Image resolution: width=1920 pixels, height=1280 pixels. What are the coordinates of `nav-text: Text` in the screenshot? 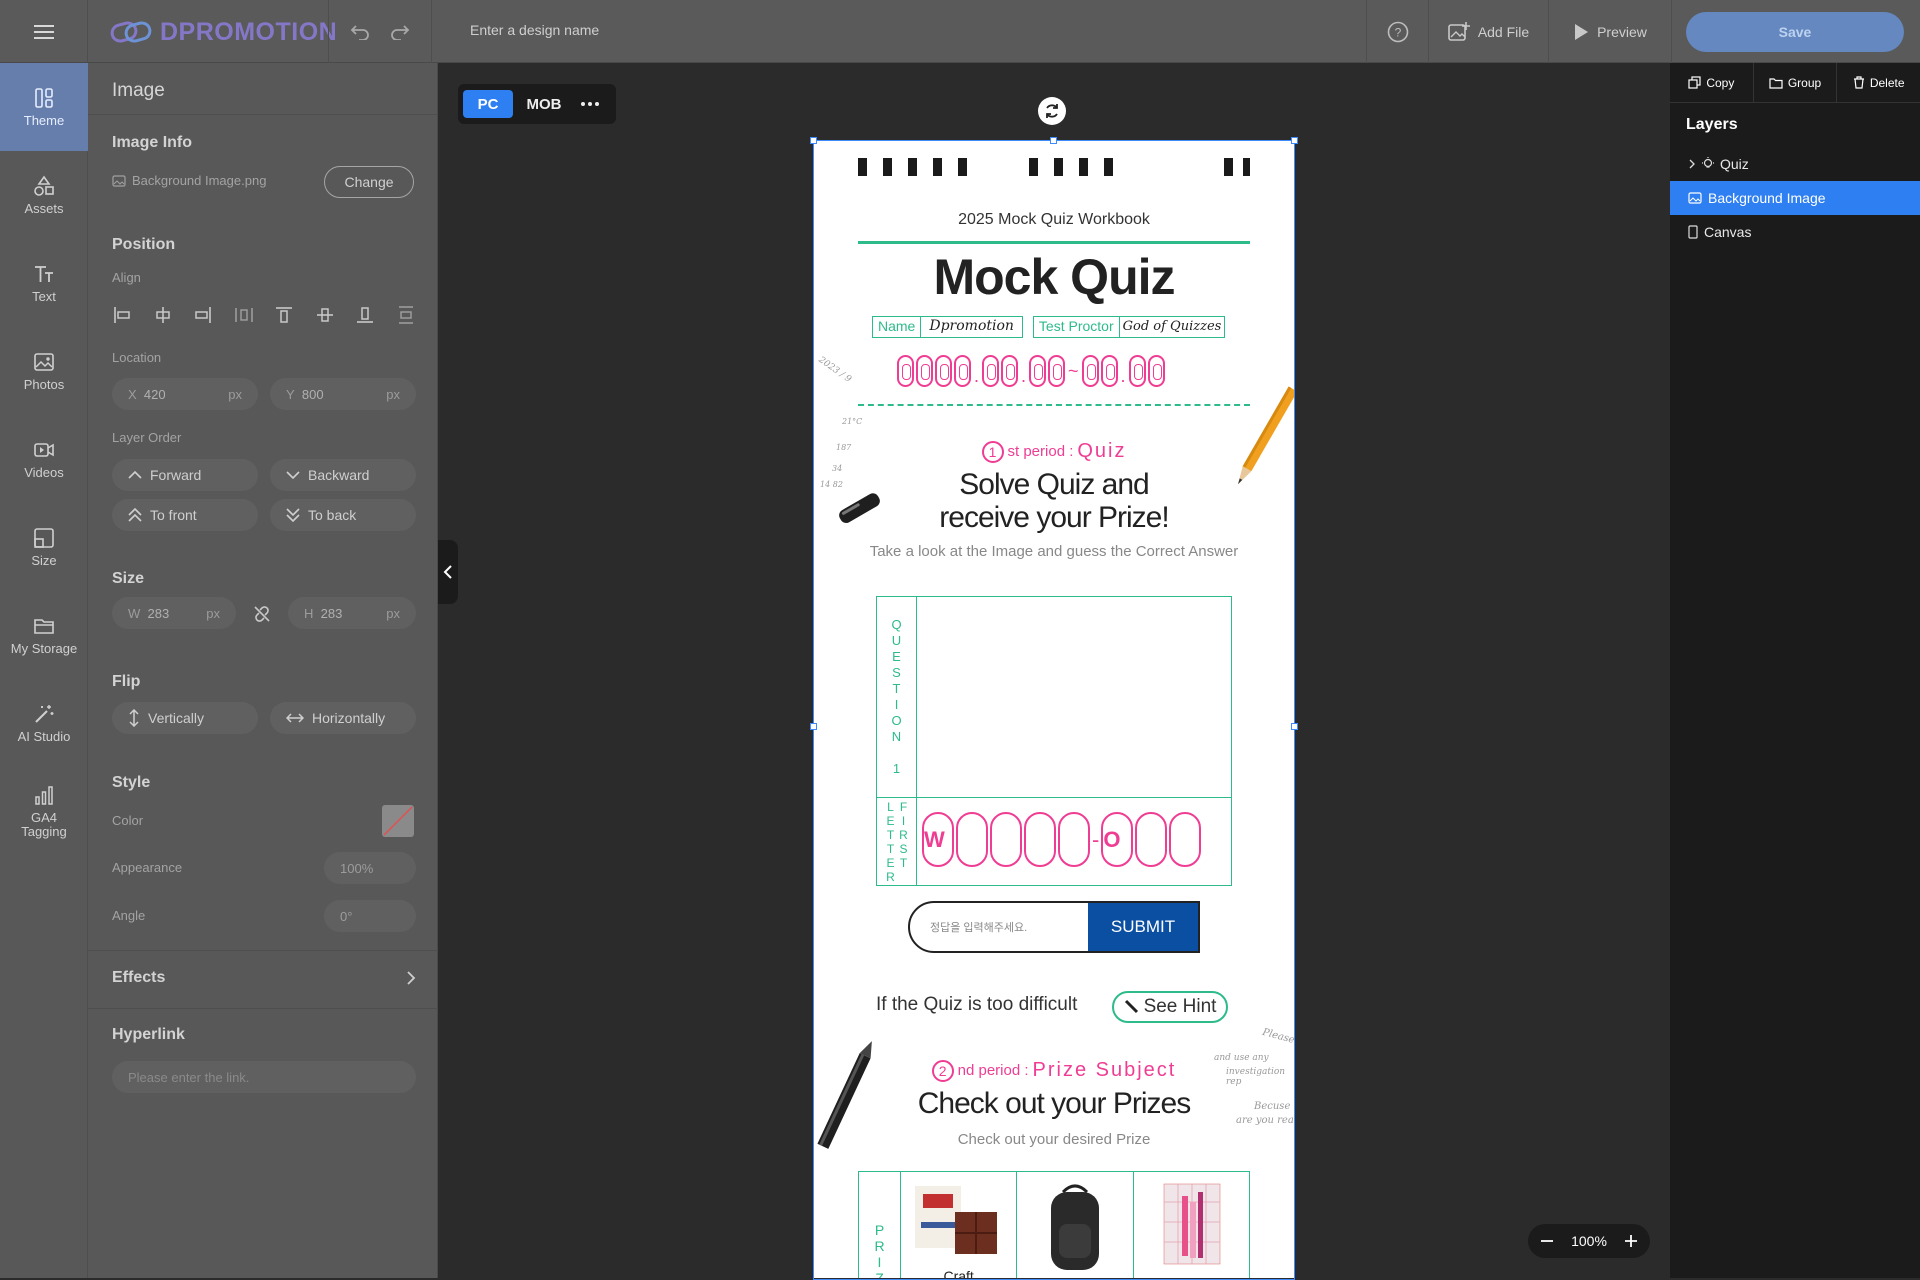 It's located at (44, 283).